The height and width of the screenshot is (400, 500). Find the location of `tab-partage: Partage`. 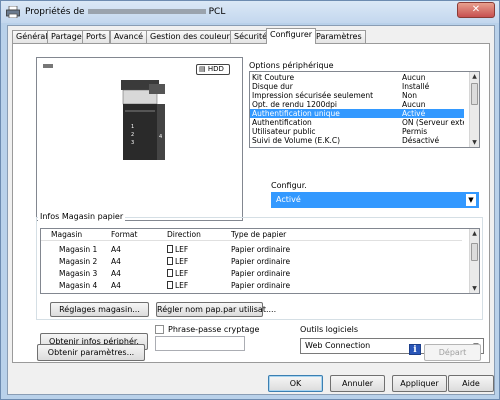

tab-partage: Partage is located at coordinates (66, 36).